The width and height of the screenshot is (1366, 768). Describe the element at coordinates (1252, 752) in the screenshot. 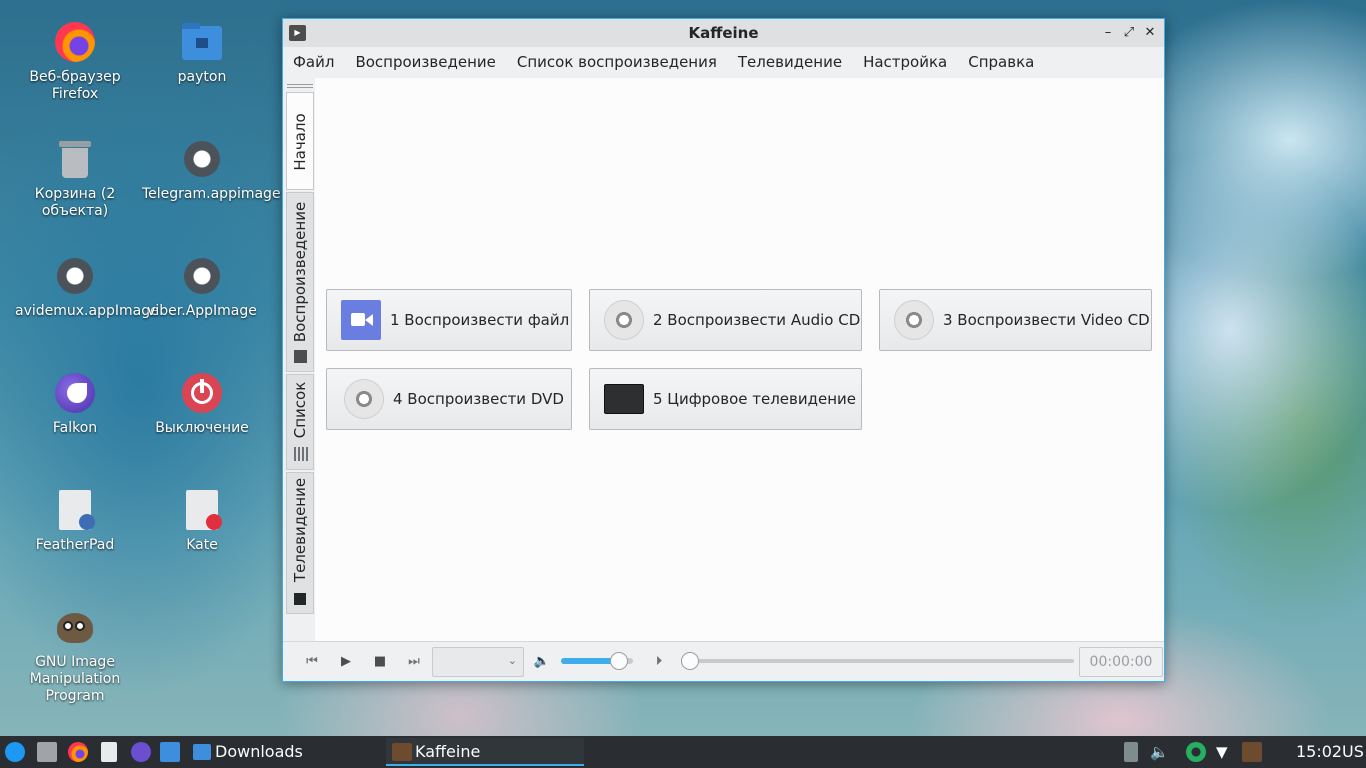

I see `kaffeine-tray-icon` at that location.